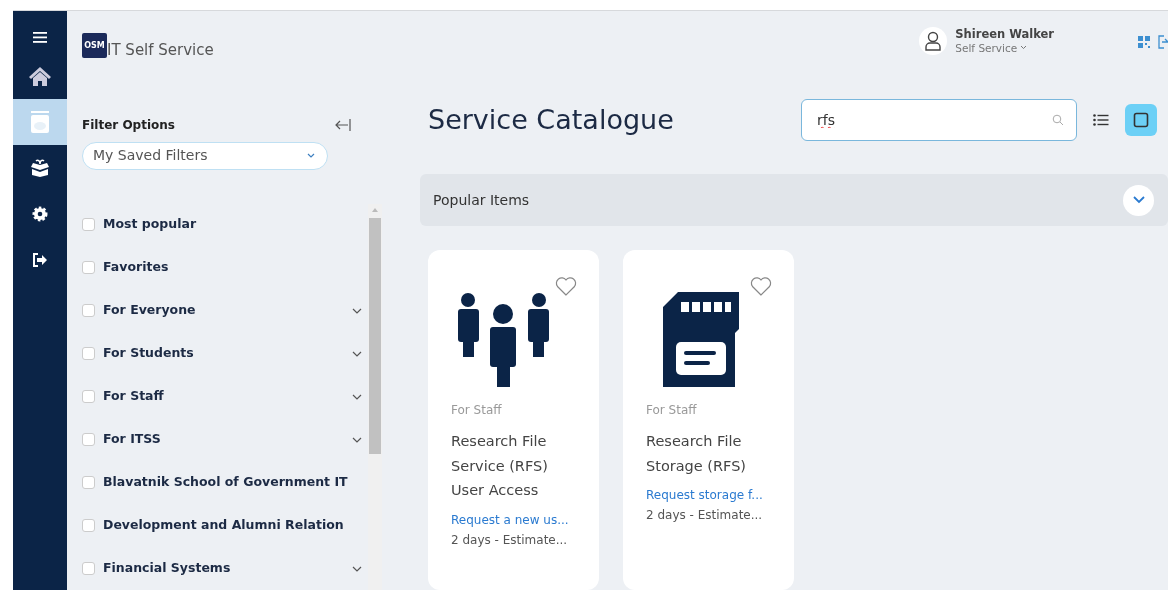 This screenshot has height=590, width=1168. Describe the element at coordinates (223, 353) in the screenshot. I see `filter-label: For Students` at that location.